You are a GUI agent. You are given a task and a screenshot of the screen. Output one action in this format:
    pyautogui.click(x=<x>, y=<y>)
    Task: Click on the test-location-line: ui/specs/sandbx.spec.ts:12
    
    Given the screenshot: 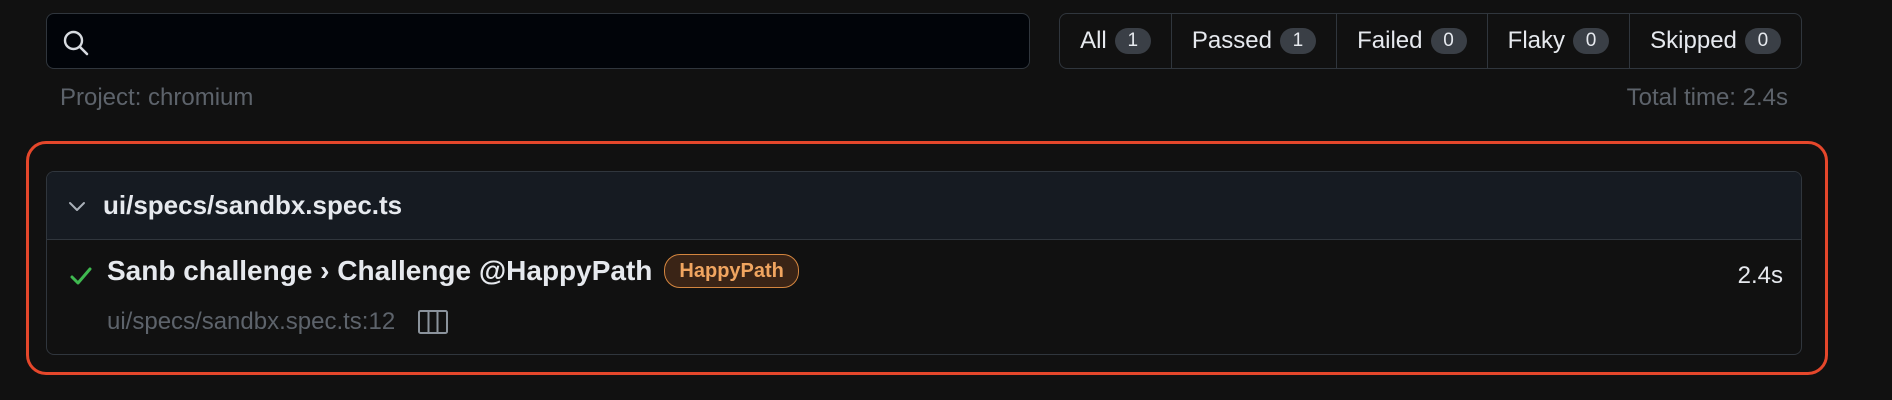 What is the action you would take?
    pyautogui.click(x=278, y=322)
    